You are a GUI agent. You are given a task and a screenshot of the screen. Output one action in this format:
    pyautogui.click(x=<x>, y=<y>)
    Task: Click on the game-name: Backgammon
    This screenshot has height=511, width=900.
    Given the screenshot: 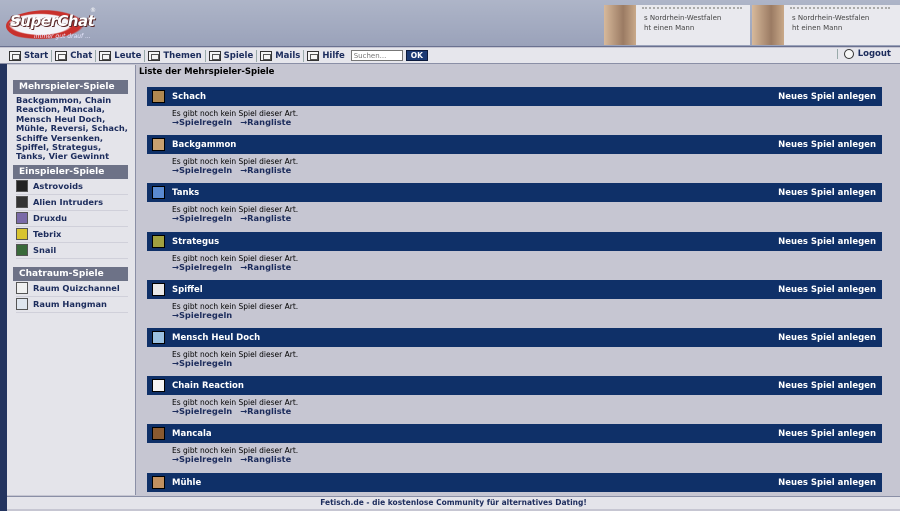 What is the action you would take?
    pyautogui.click(x=475, y=145)
    